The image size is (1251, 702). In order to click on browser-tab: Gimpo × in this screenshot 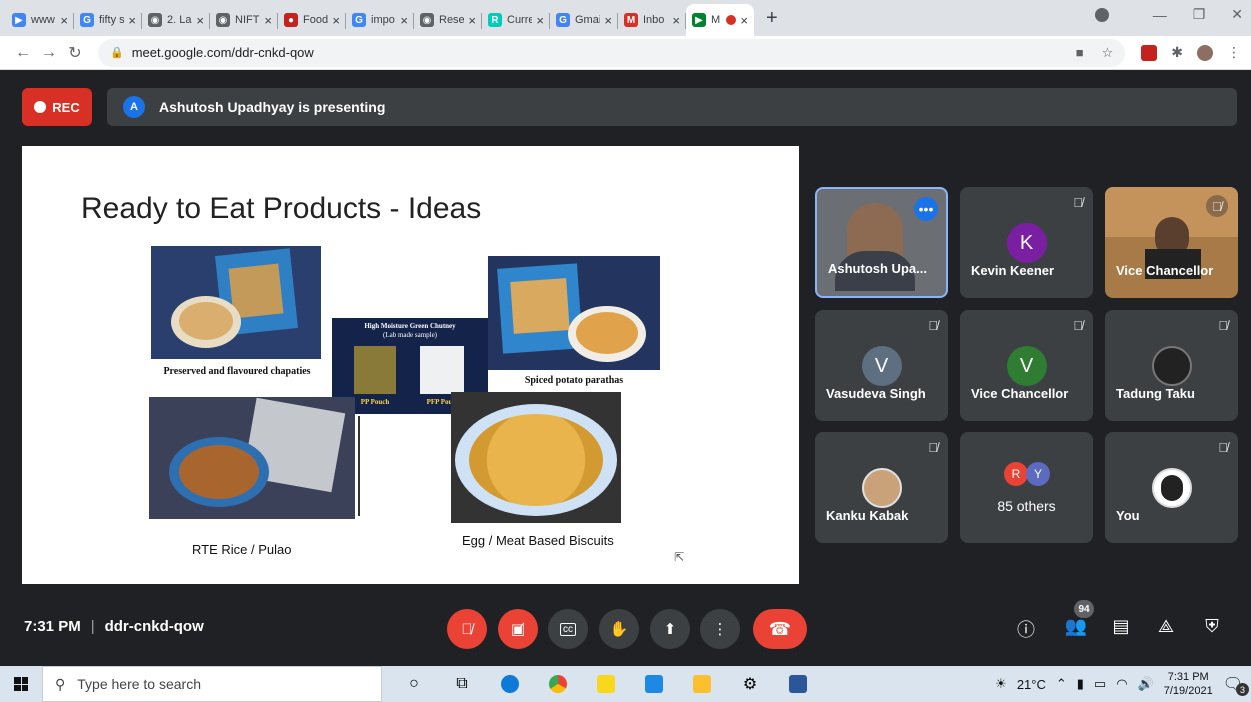, I will do `click(380, 20)`.